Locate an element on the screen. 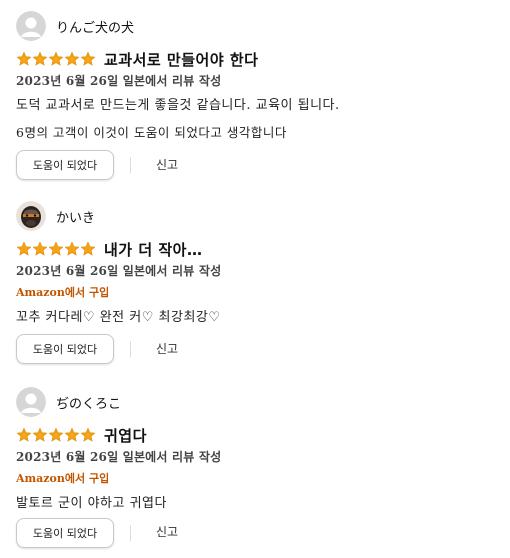 This screenshot has height=558, width=510. reviewer-name: ぢのくろこ is located at coordinates (89, 404).